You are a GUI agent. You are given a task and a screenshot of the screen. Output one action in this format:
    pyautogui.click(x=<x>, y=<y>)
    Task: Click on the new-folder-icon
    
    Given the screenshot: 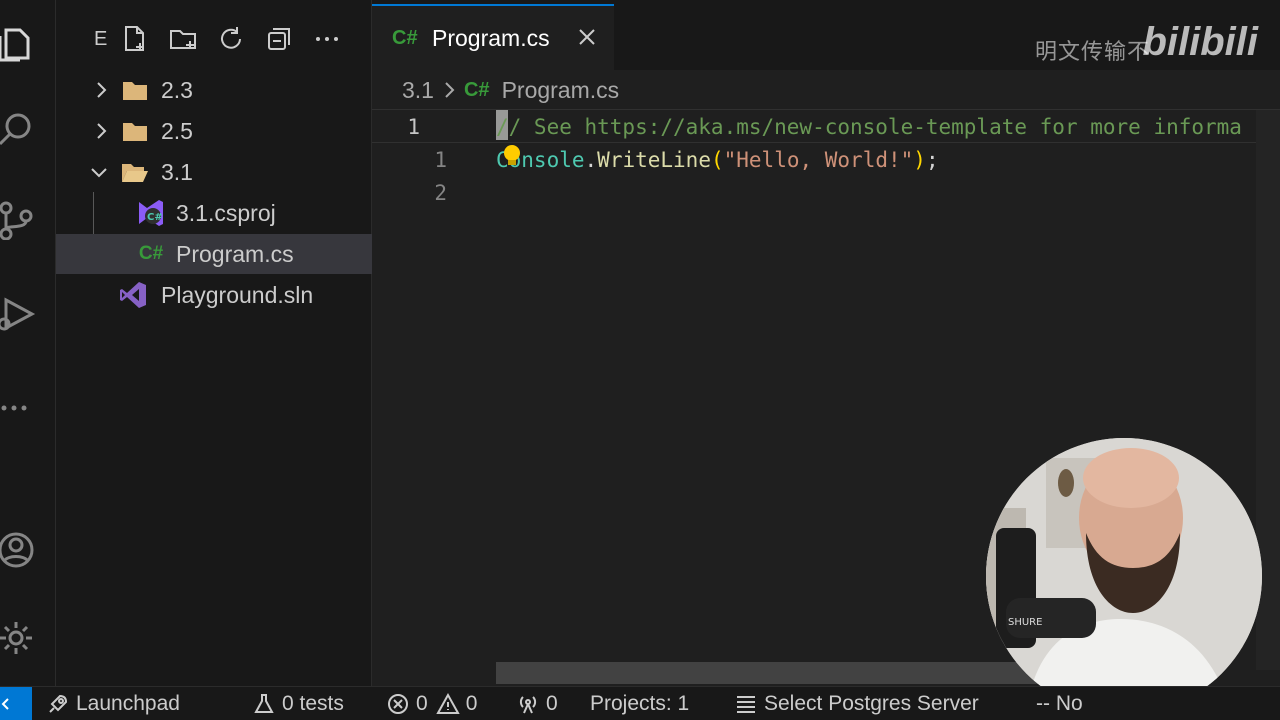 What is the action you would take?
    pyautogui.click(x=183, y=39)
    